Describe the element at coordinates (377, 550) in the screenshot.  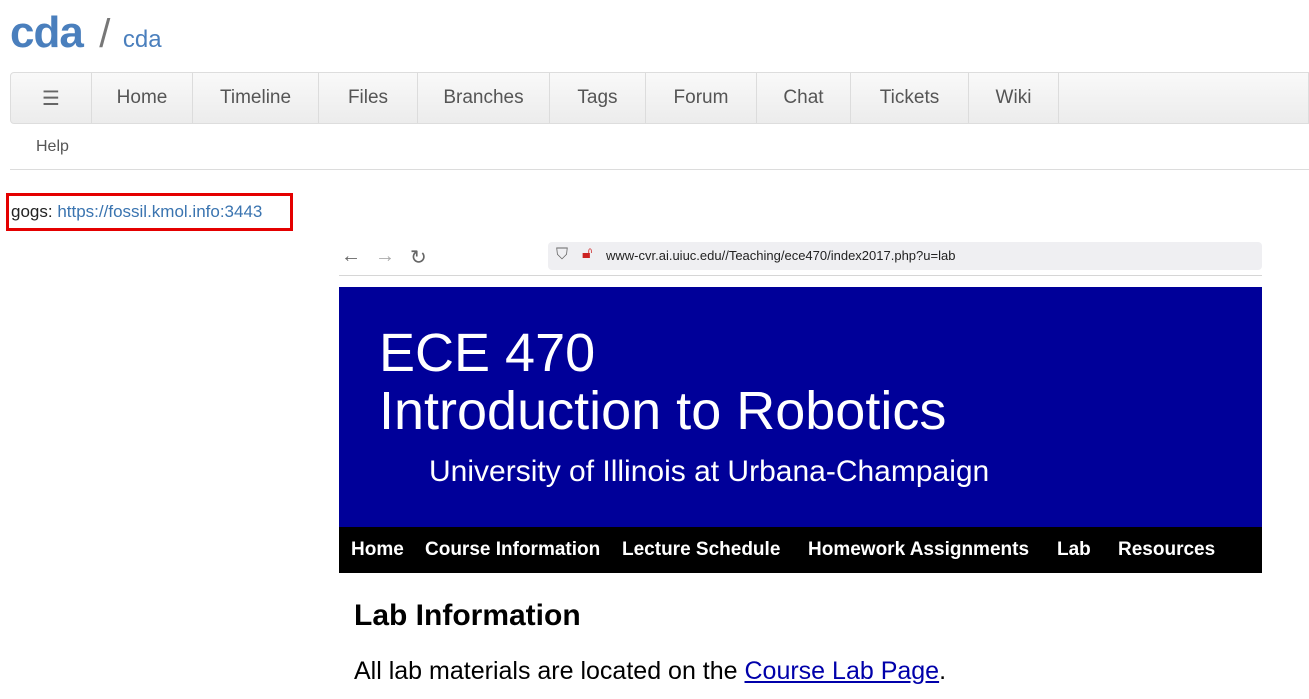
I see `course-menu-home: Home` at that location.